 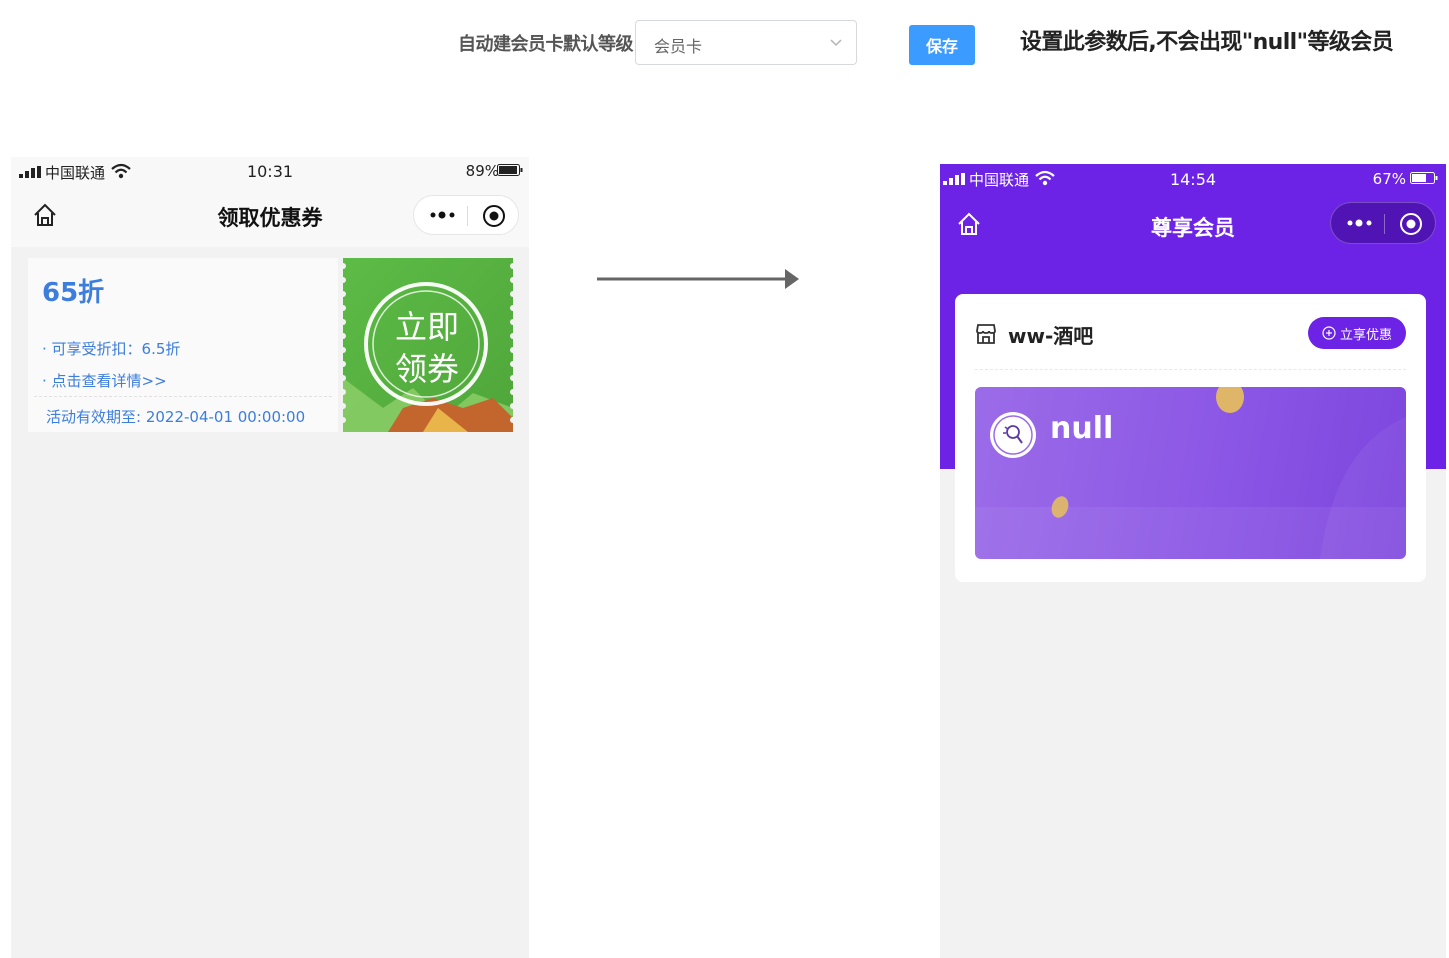 What do you see at coordinates (1207, 42) in the screenshot?
I see `explanation-note: 设置此参数后,不会出现"null"等级会员` at bounding box center [1207, 42].